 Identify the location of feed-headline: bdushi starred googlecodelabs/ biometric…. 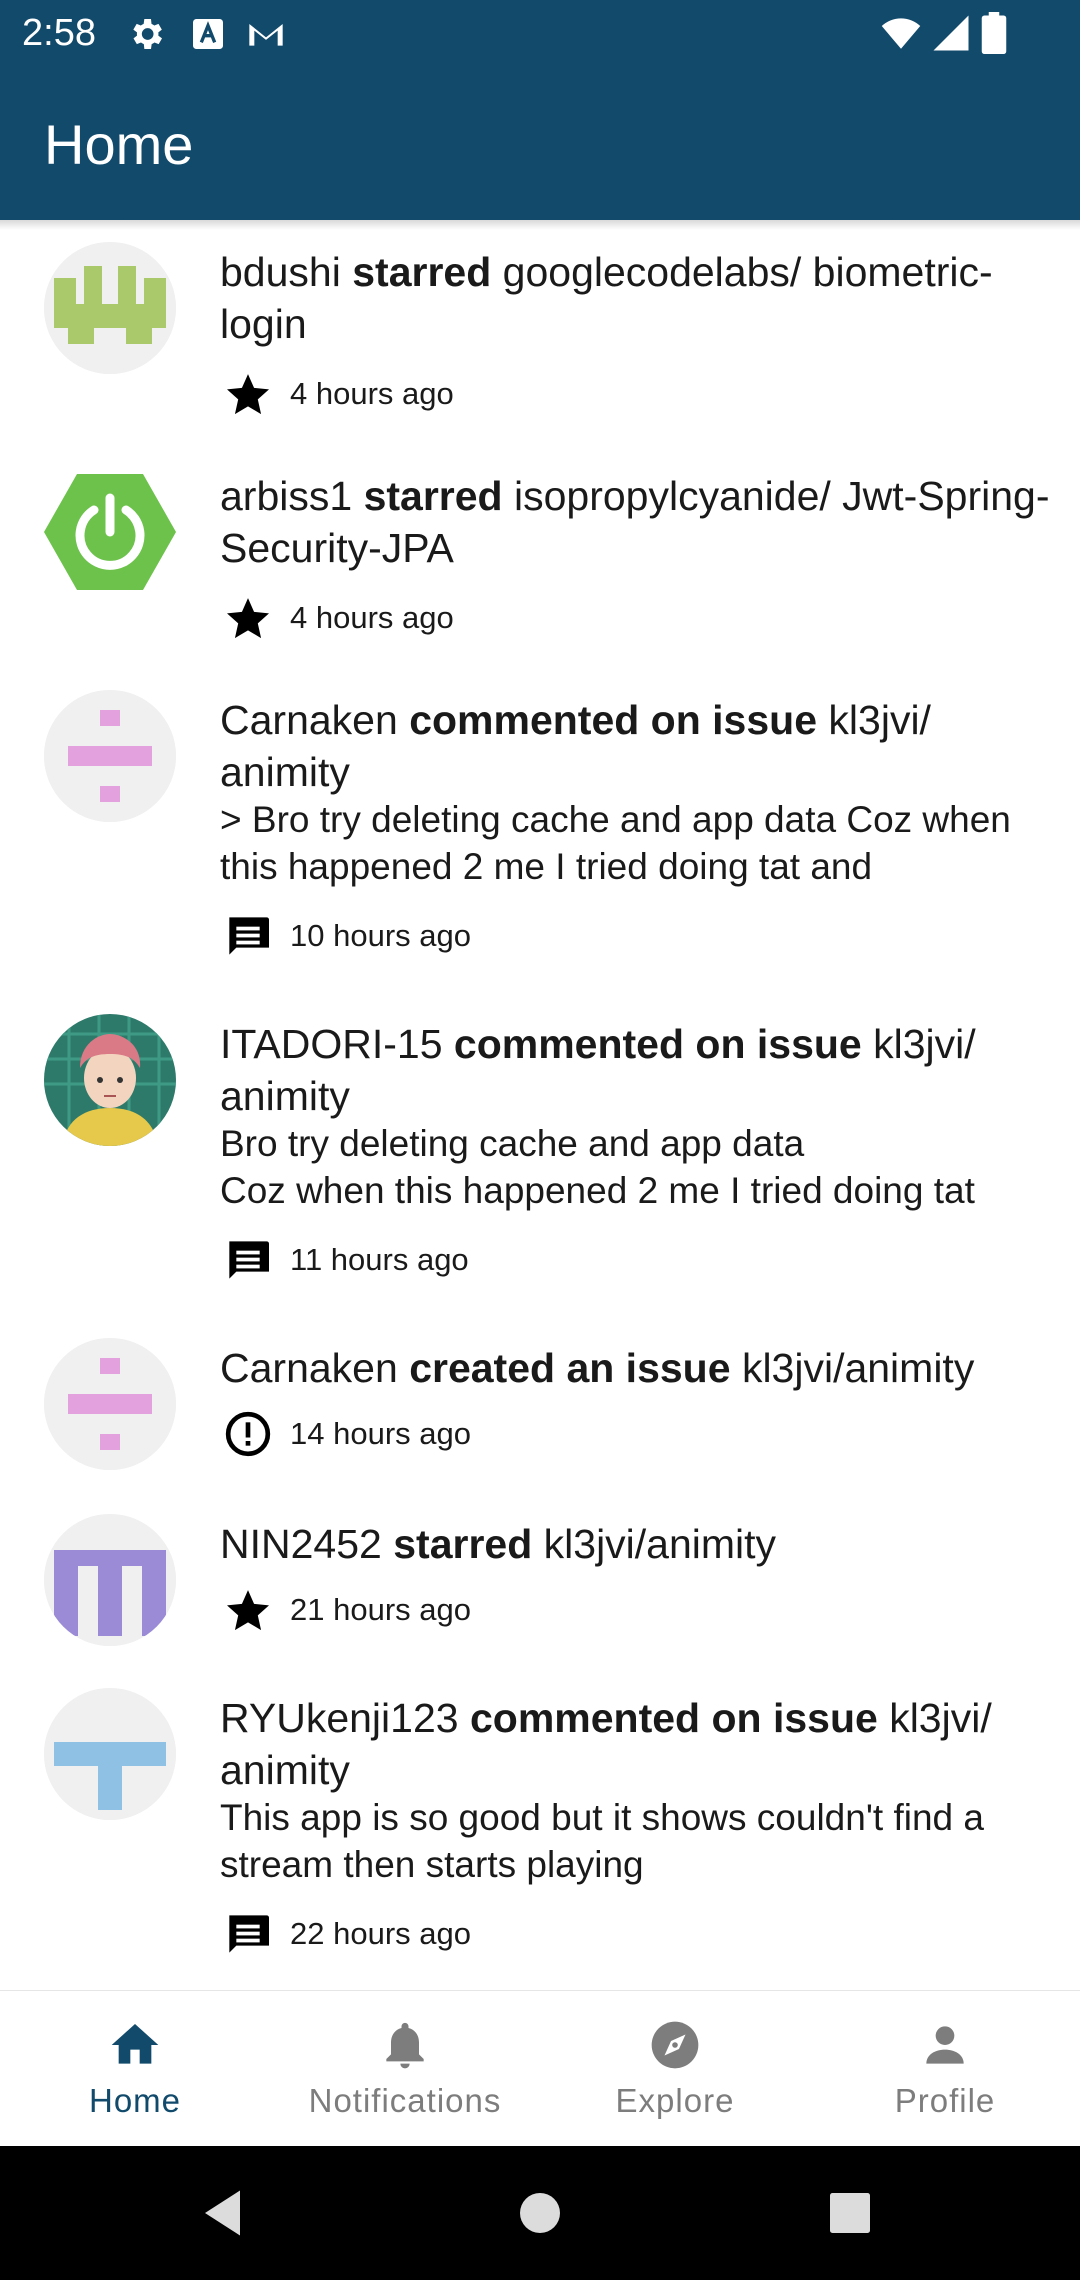
(635, 298).